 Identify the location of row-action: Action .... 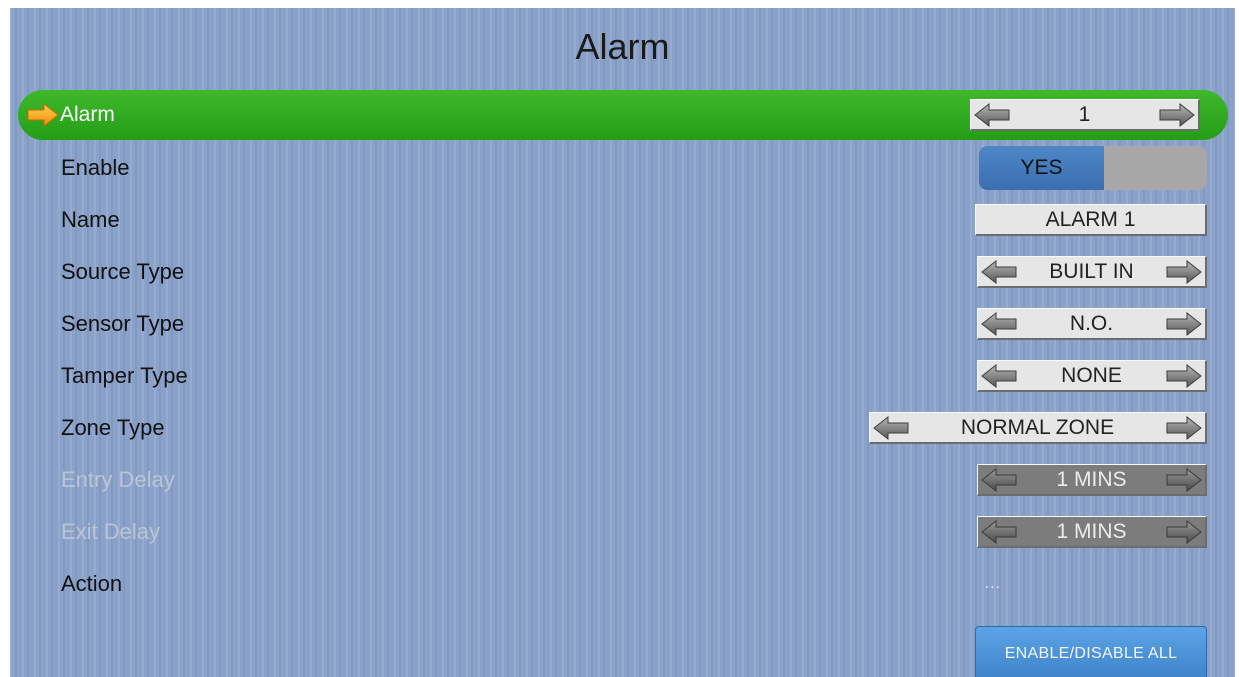
(622, 584).